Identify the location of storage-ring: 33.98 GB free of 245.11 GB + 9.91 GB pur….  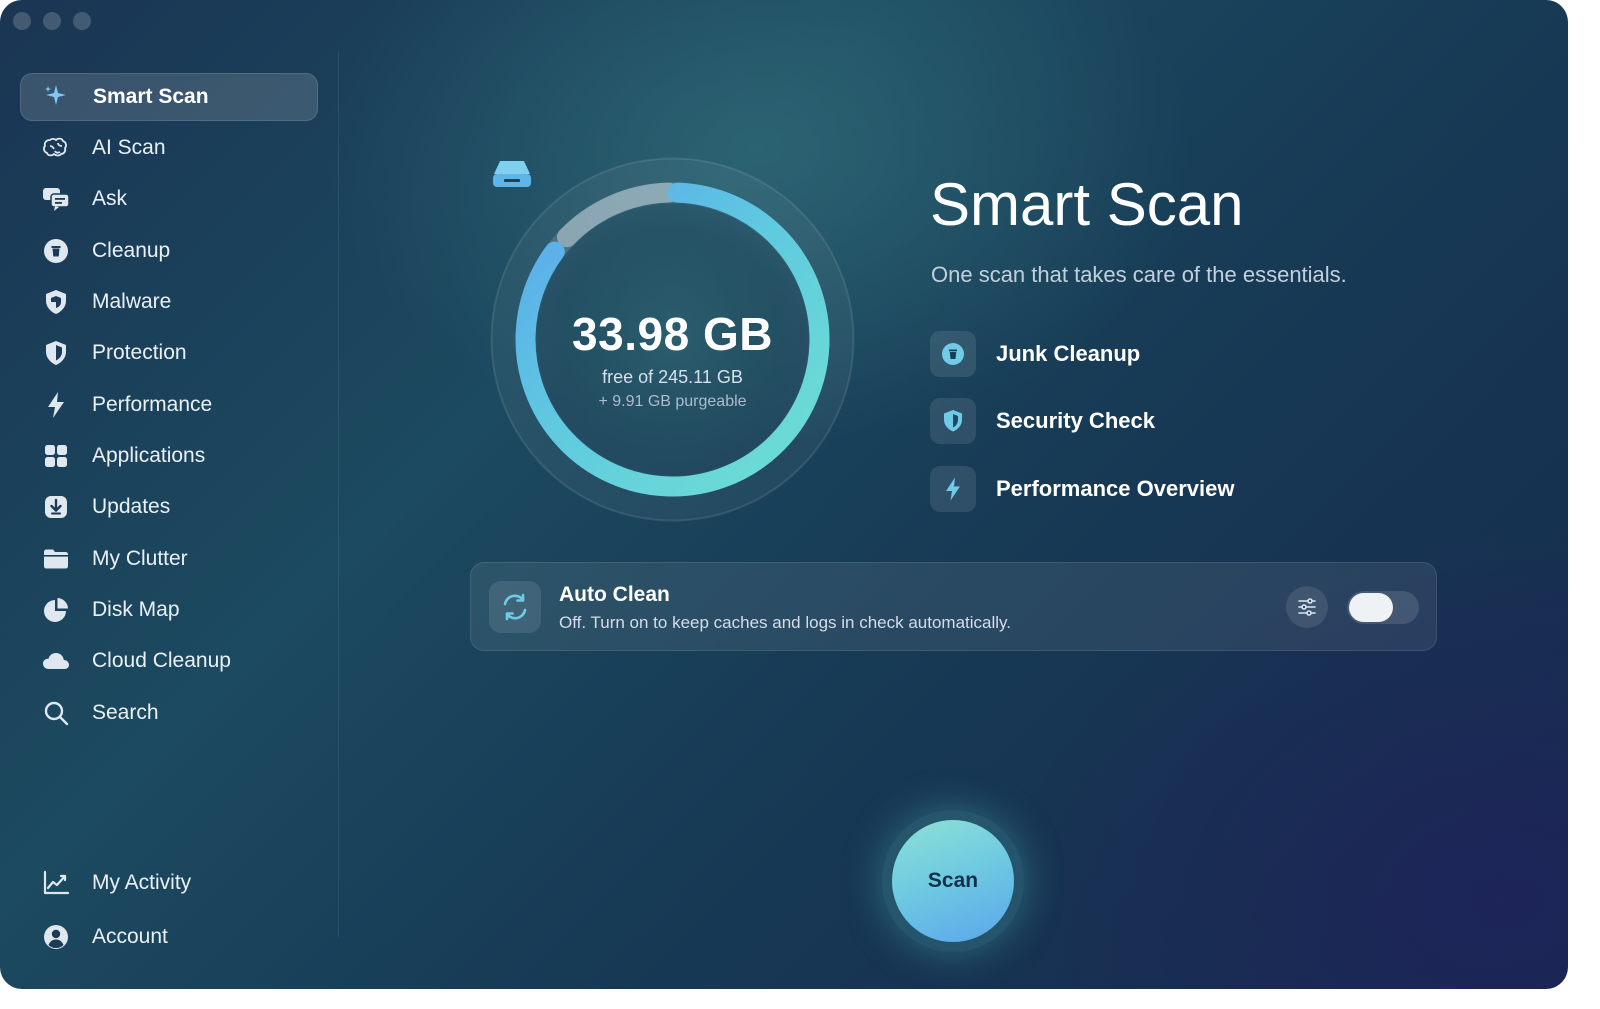
(672, 339).